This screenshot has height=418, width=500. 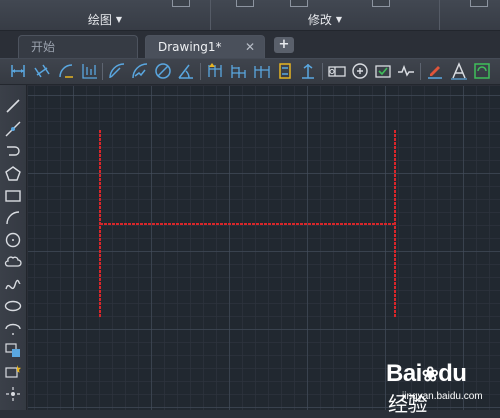 I want to click on jogged-linear-icon, so click(x=406, y=71).